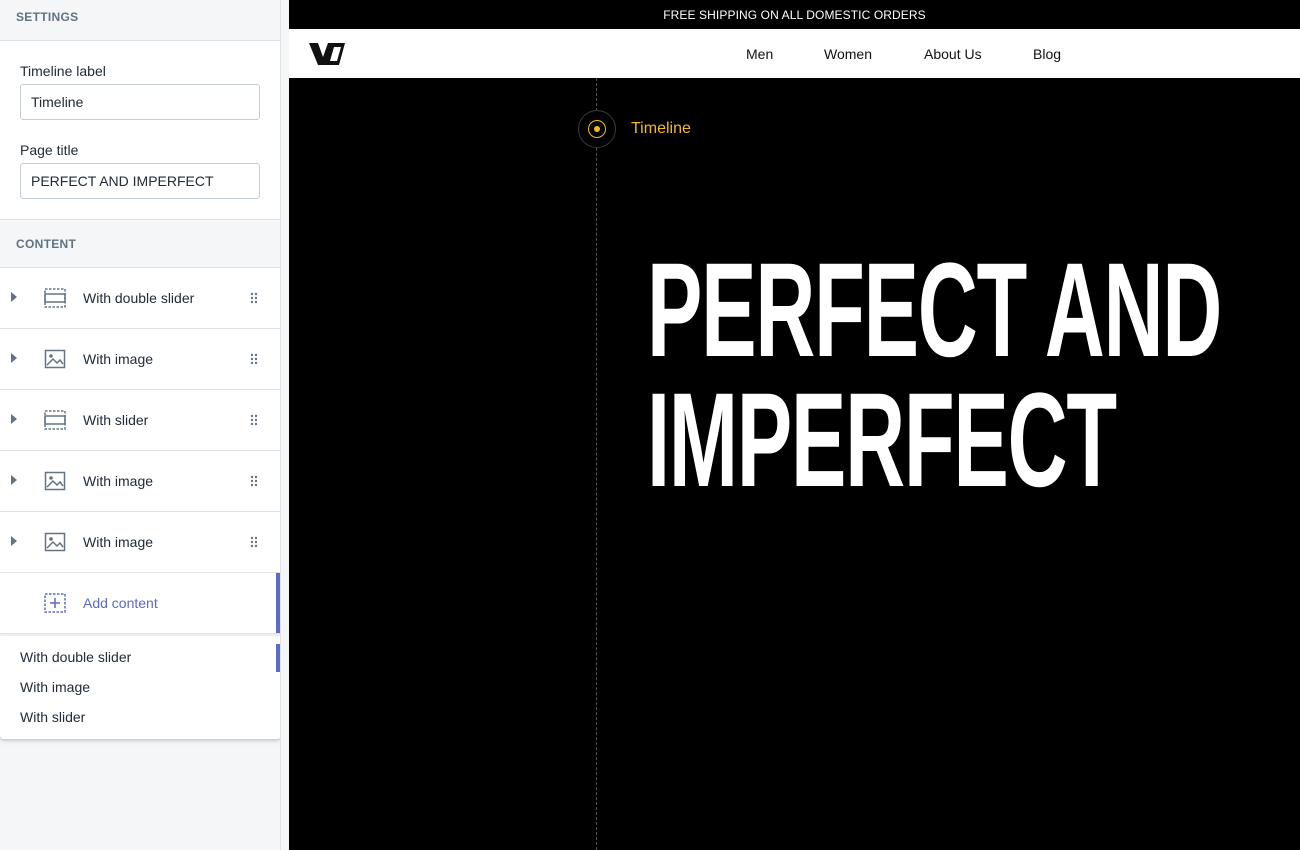  Describe the element at coordinates (47, 17) in the screenshot. I see `settings-heading: SETTINGS` at that location.